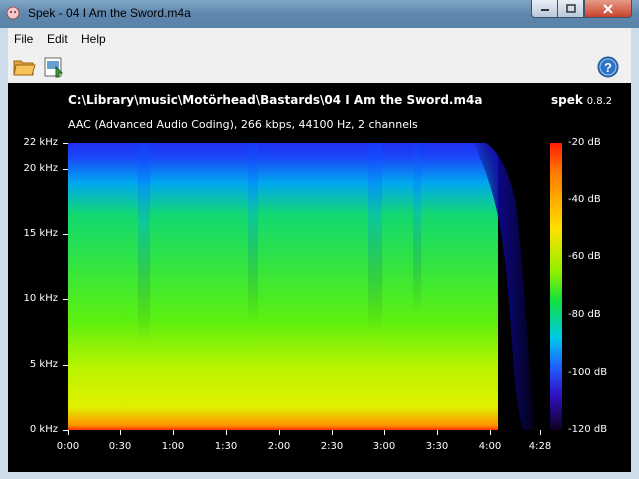  Describe the element at coordinates (54, 67) in the screenshot. I see `save-image-icon` at that location.